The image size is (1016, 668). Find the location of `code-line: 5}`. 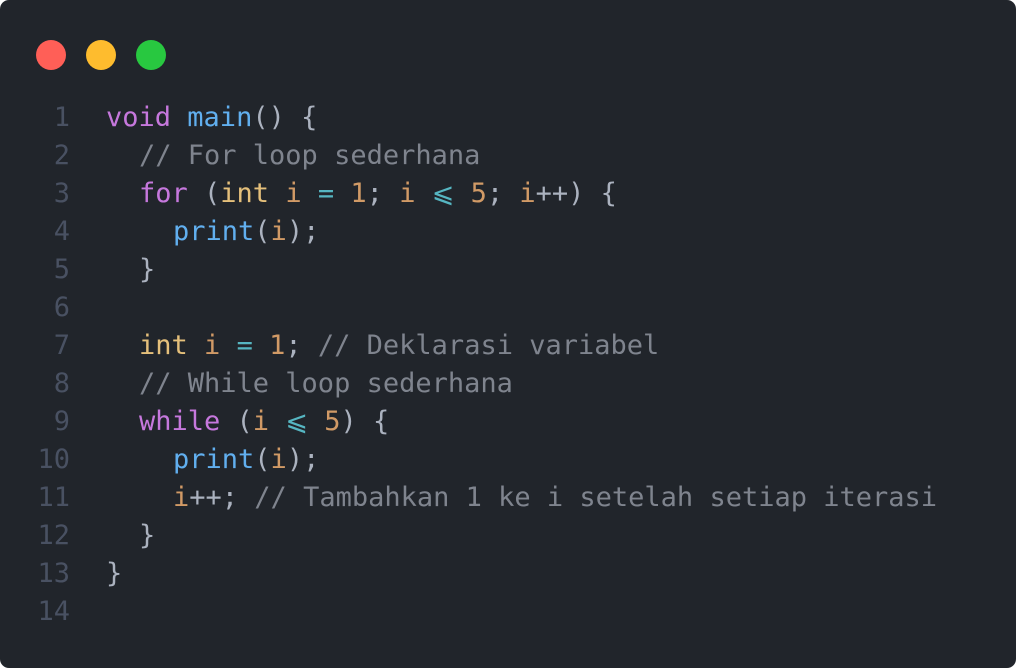

code-line: 5} is located at coordinates (508, 270).